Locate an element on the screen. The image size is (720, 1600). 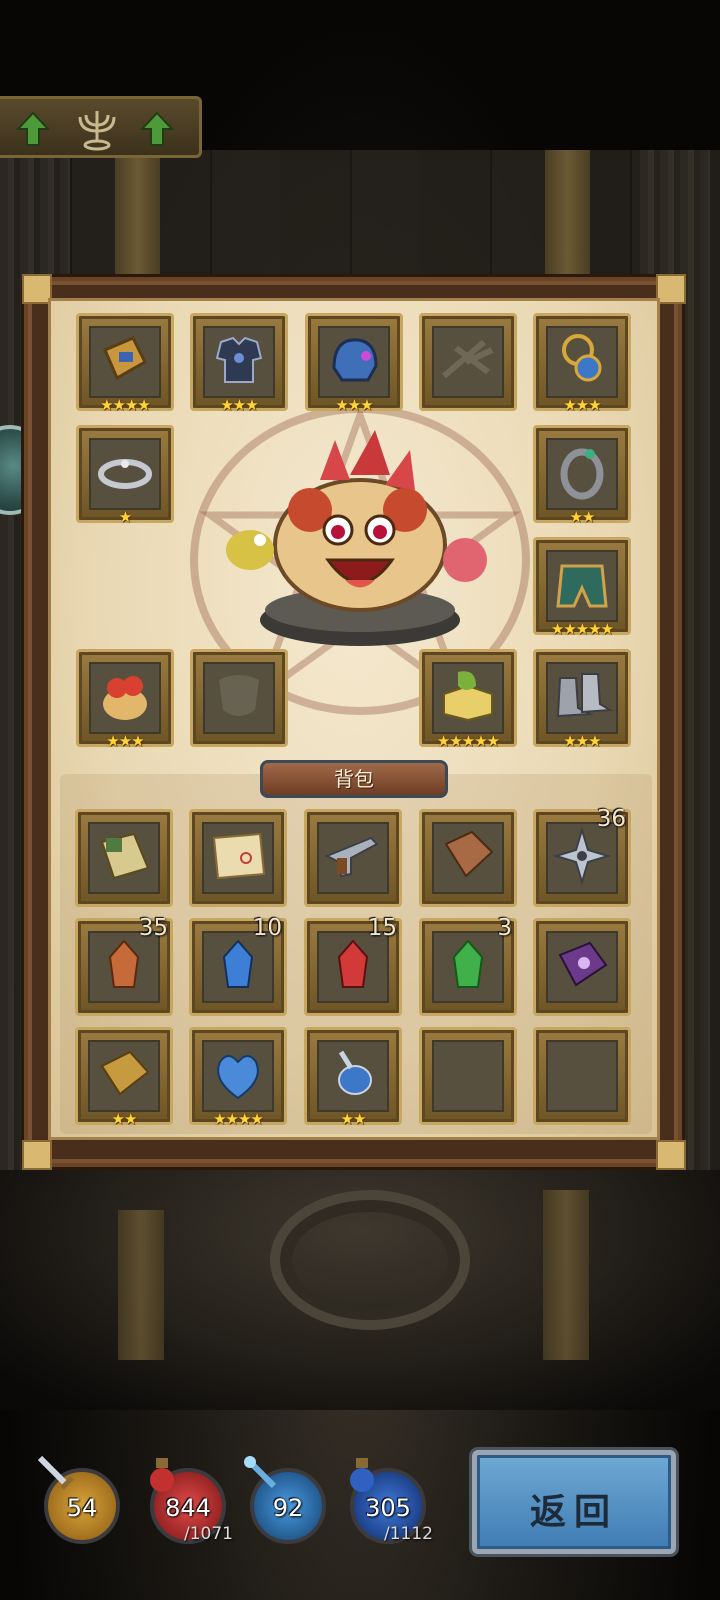
equip-slot-boots: ★★★ is located at coordinates (582, 699).